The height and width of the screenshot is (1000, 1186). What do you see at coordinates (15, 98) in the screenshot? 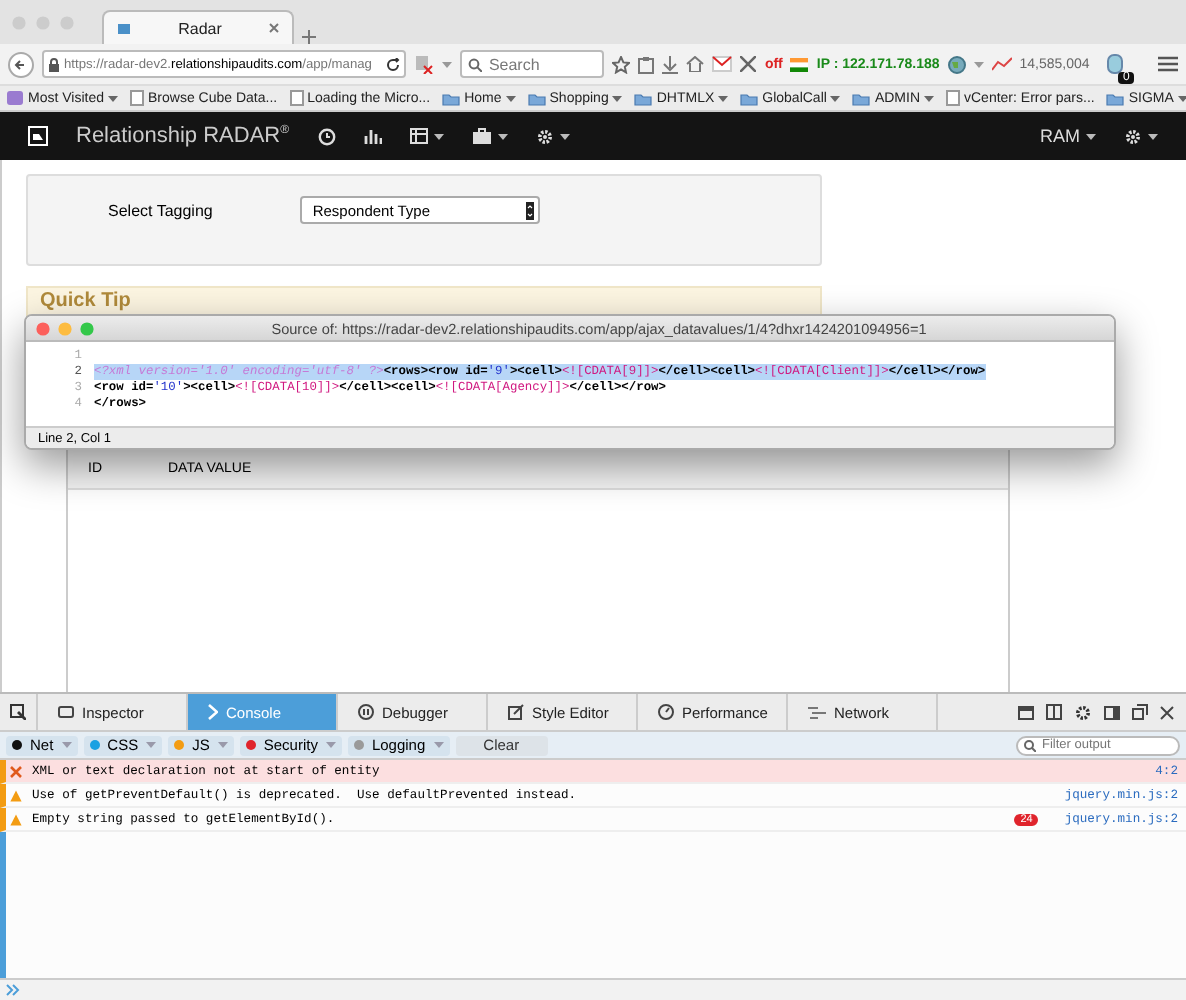
I see `bookmark-icon` at bounding box center [15, 98].